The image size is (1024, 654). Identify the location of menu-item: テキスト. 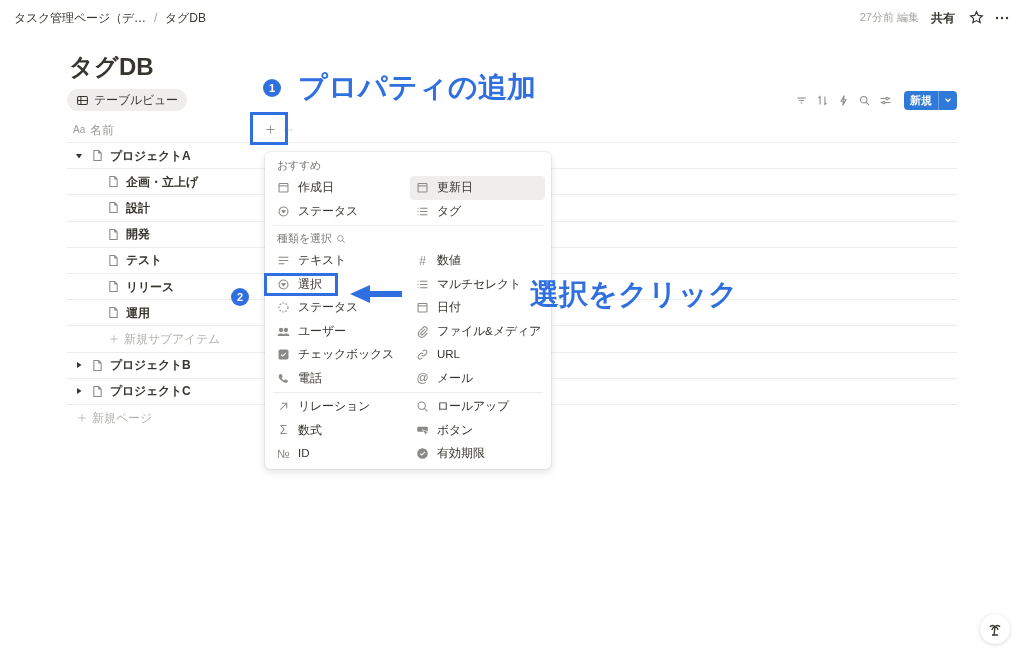
(311, 261).